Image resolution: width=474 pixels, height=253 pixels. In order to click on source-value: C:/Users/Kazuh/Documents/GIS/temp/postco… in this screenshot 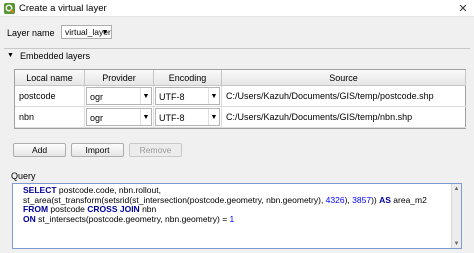, I will do `click(330, 96)`.